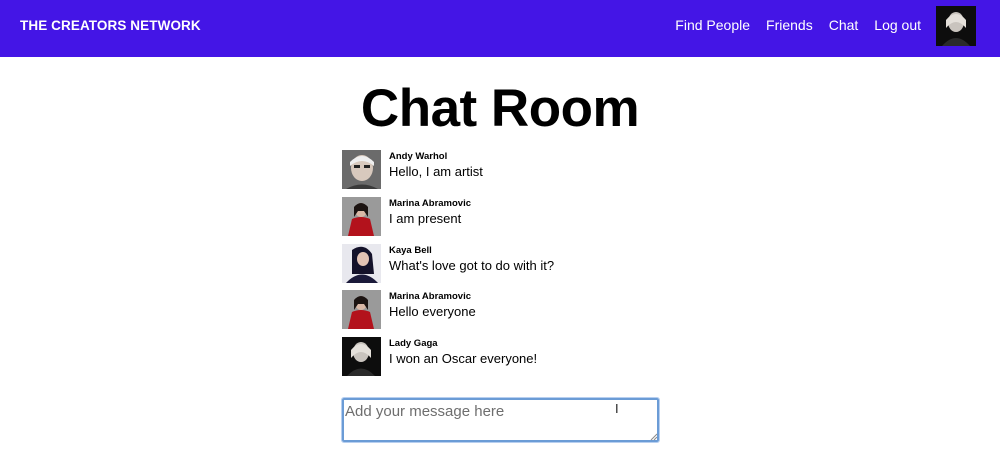 This screenshot has width=1000, height=468. I want to click on nav-logout-link: Log out, so click(897, 25).